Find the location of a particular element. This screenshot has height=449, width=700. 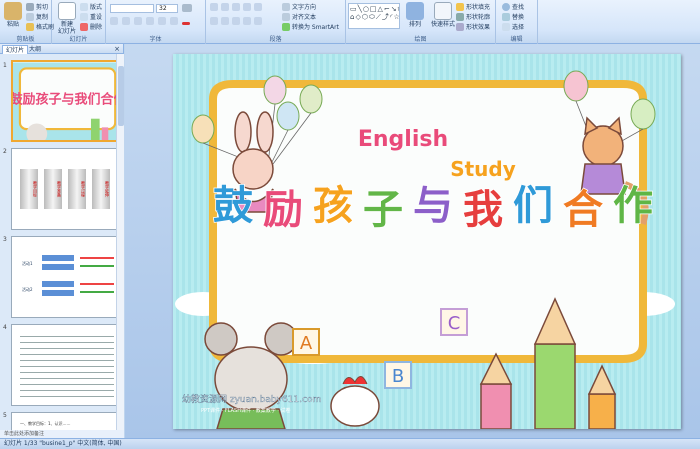

columns-icon is located at coordinates (258, 21).